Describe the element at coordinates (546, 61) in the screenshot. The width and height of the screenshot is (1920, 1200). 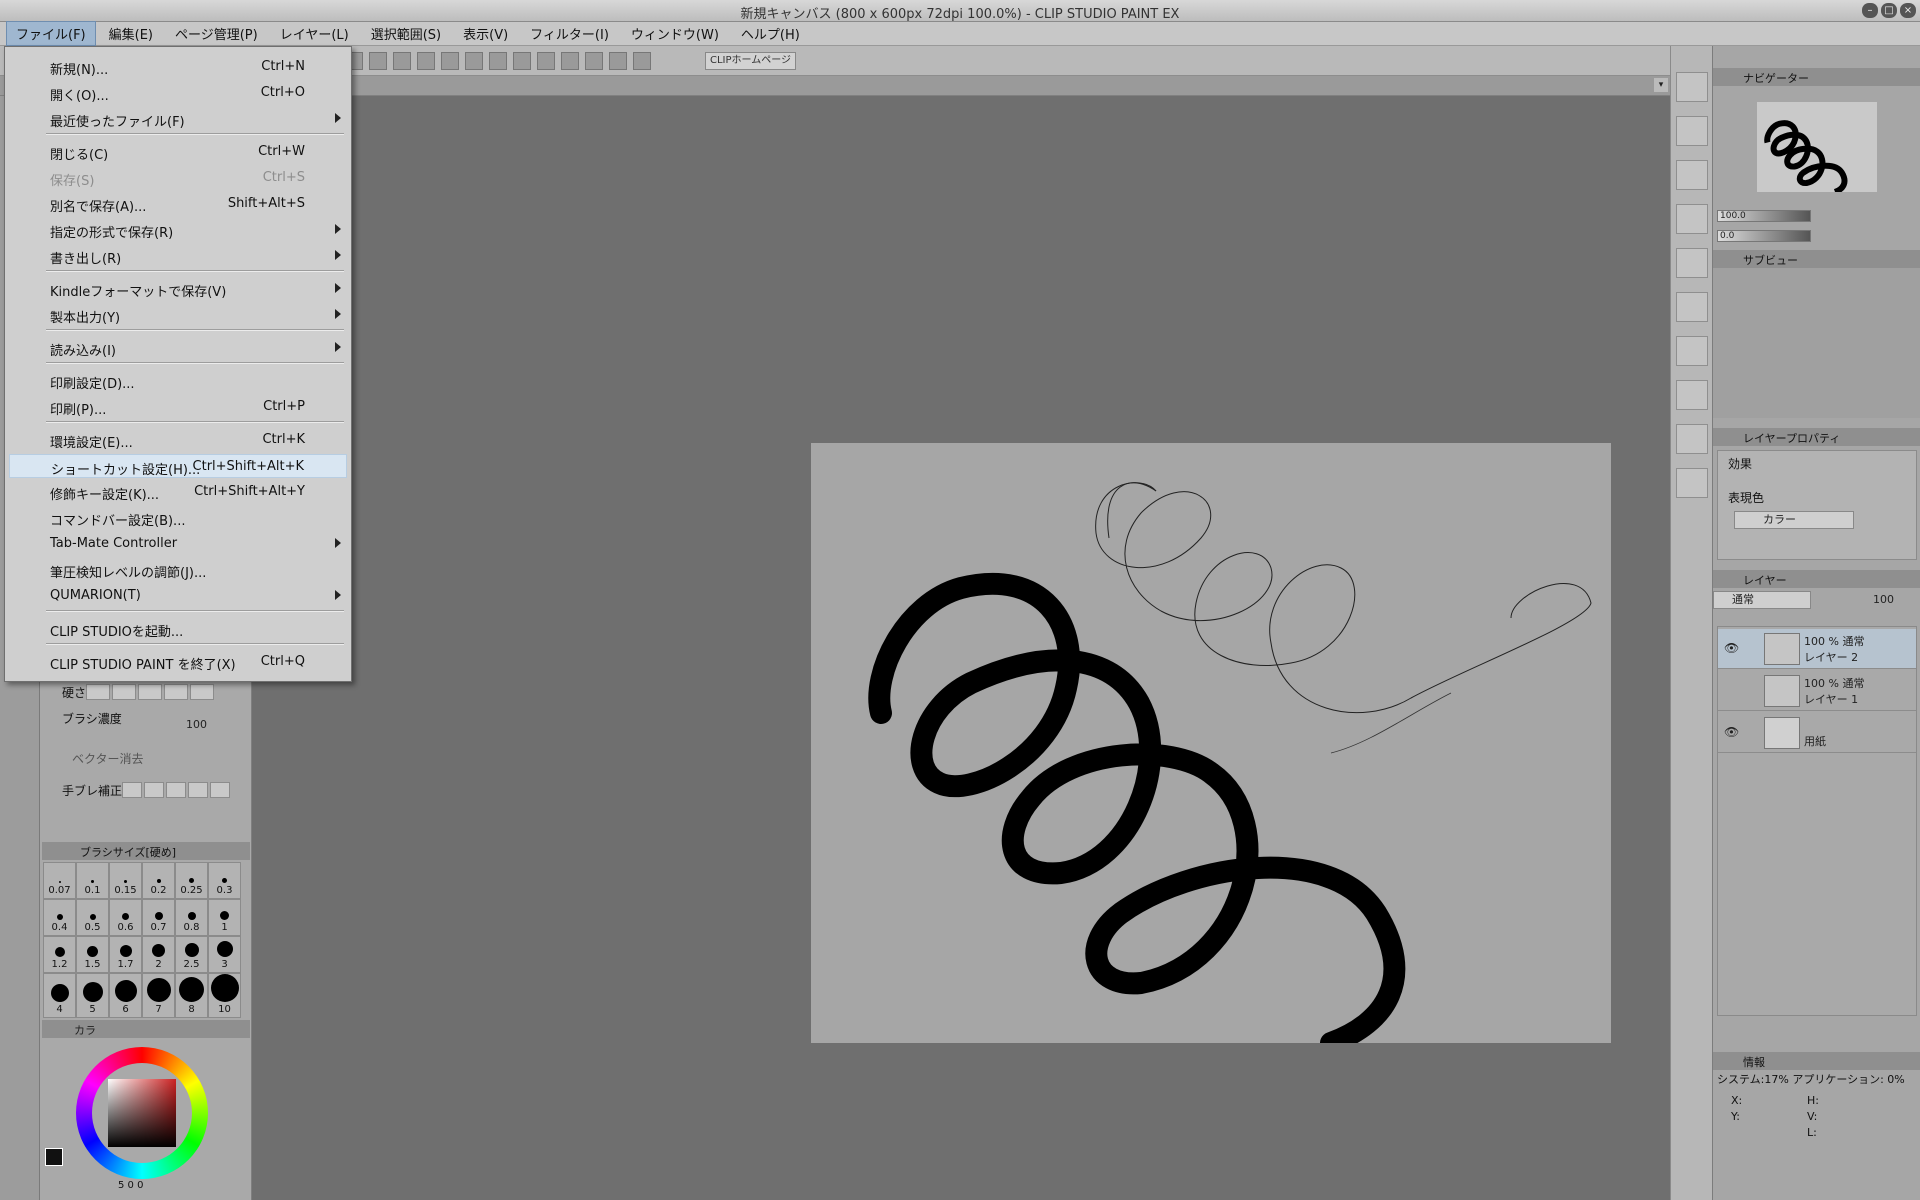
I see `fill-icon` at that location.